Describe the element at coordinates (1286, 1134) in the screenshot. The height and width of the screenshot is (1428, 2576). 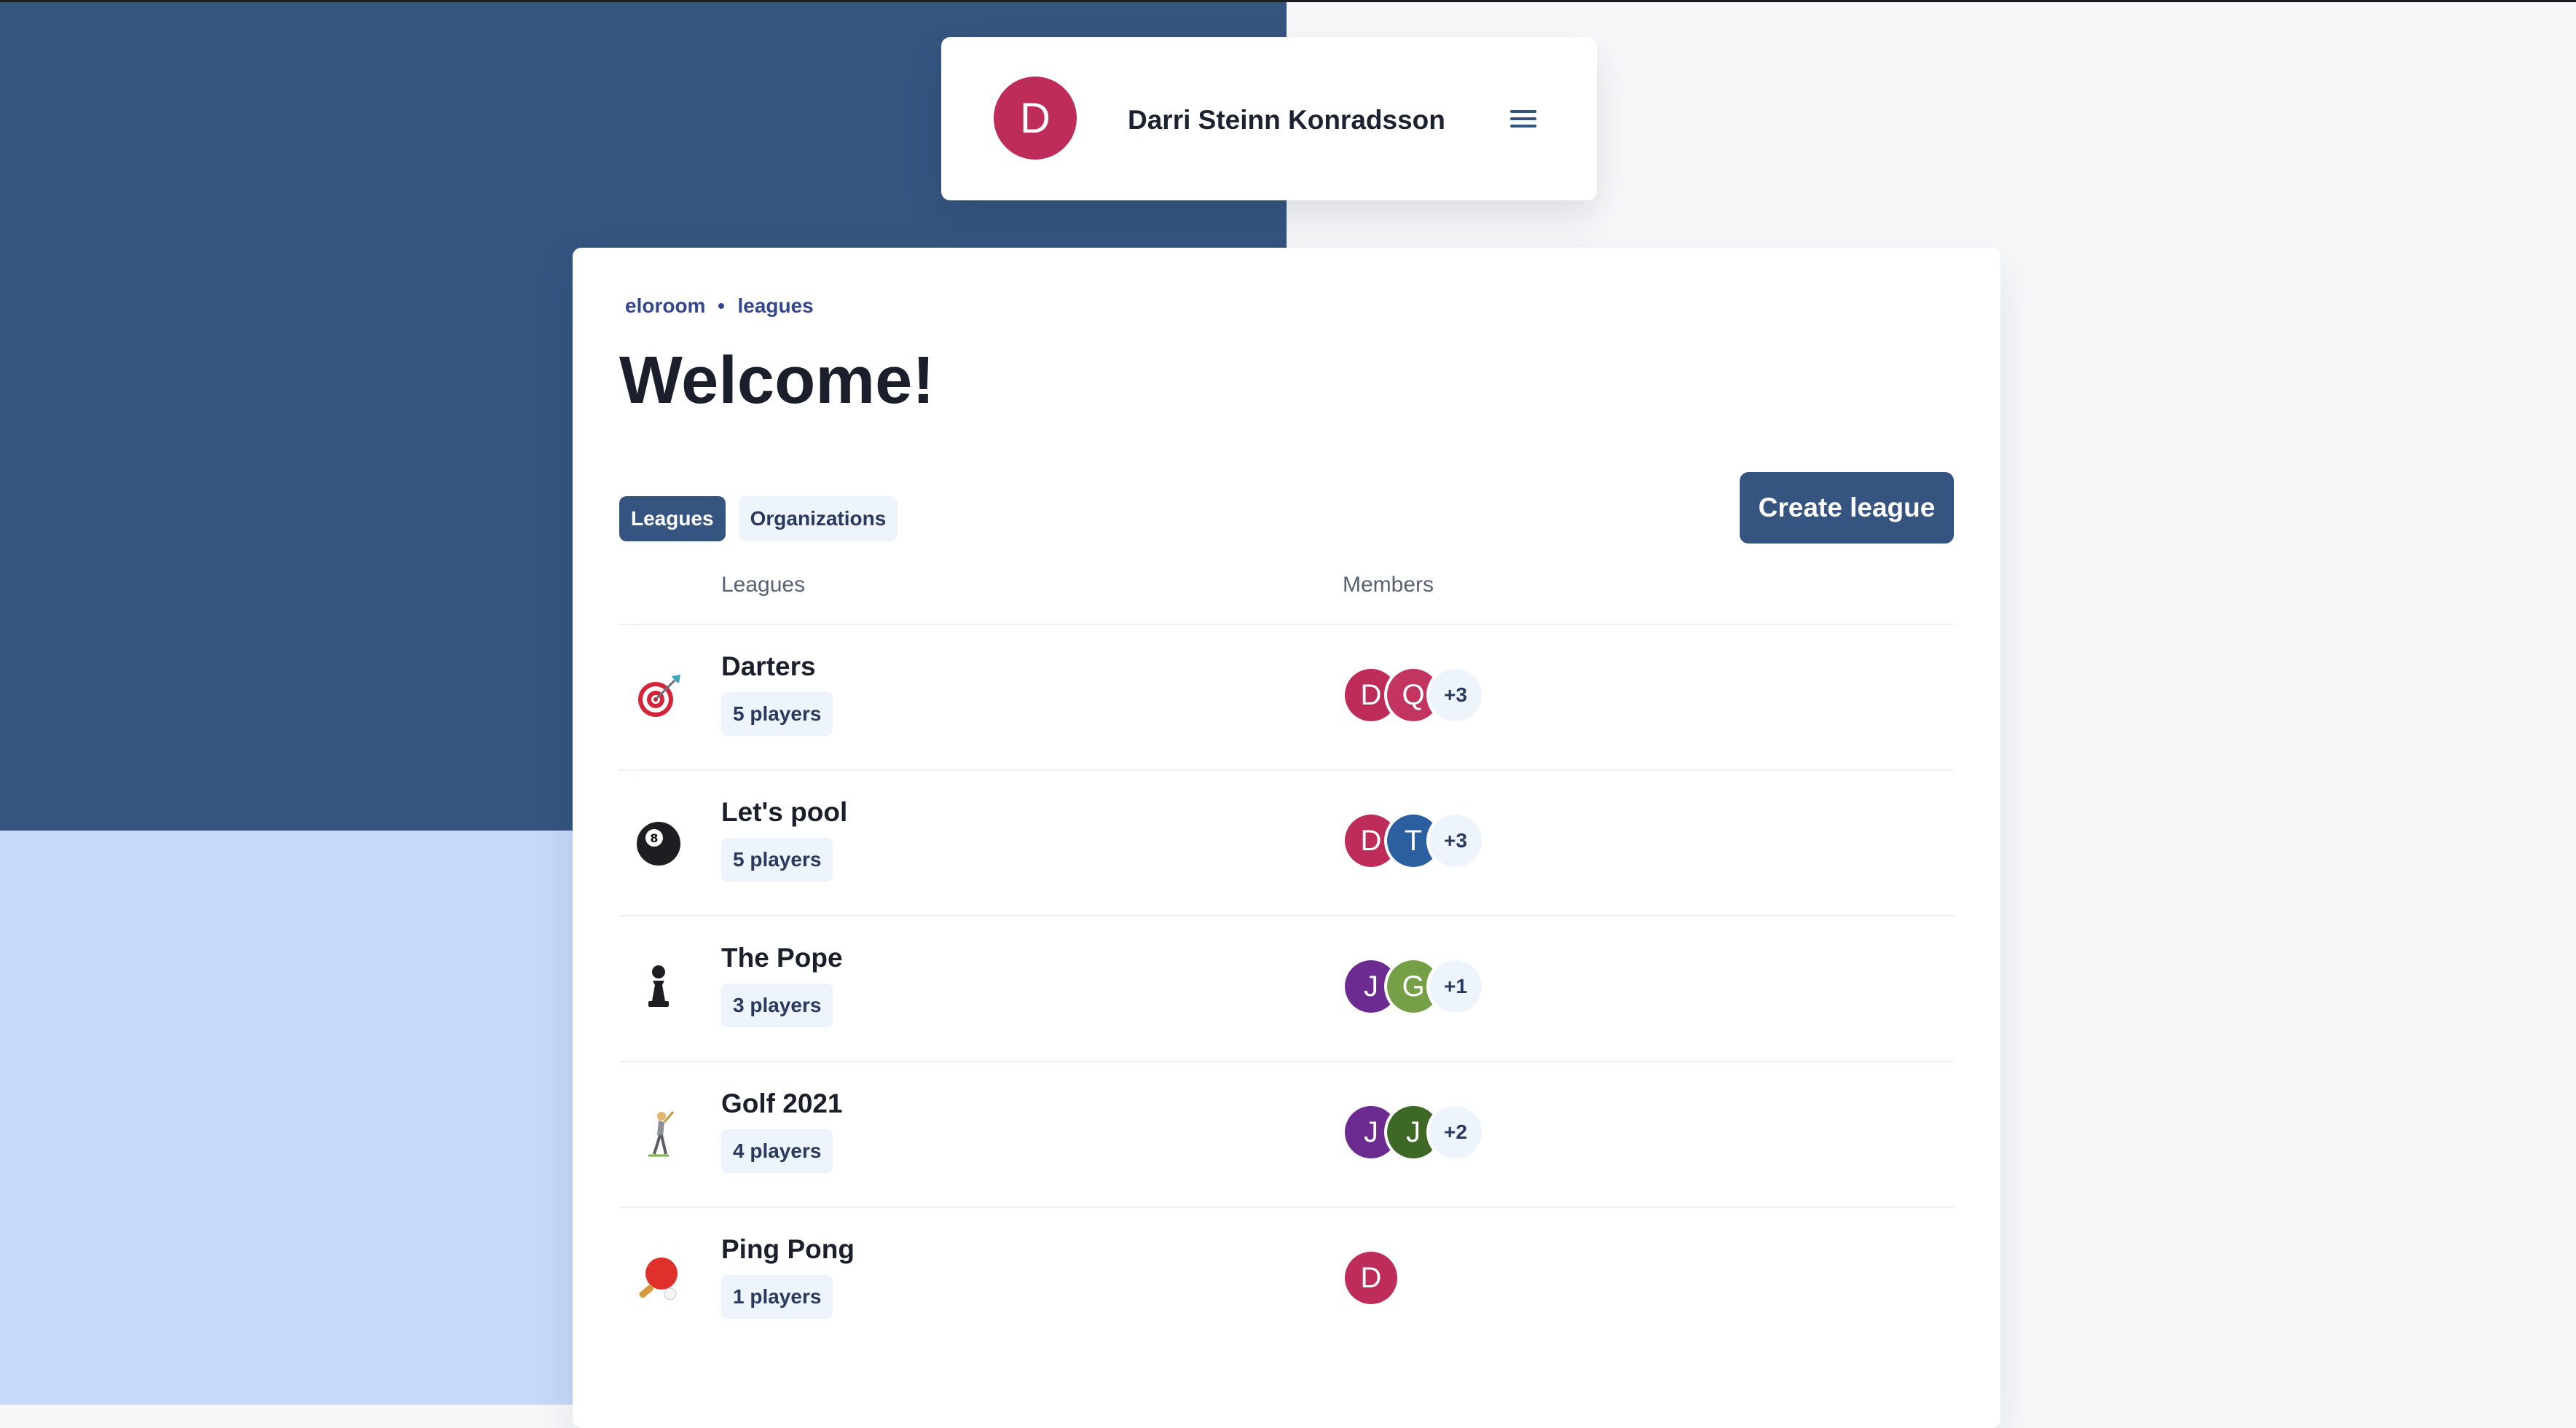
I see `league-row-golf-2021: Golf 2021 4 players J J +2` at that location.